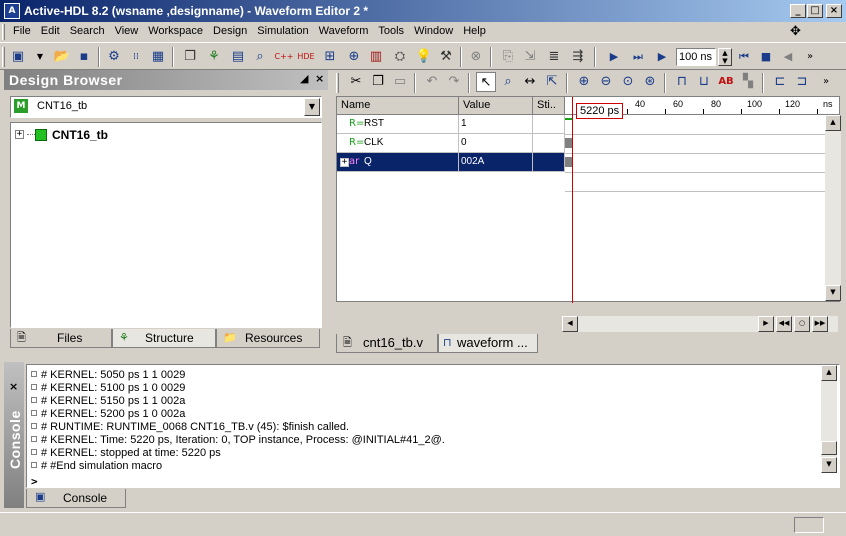 The height and width of the screenshot is (536, 846). Describe the element at coordinates (833, 208) in the screenshot. I see `waveform-vertical-scrollbar: ▲ ▼` at that location.